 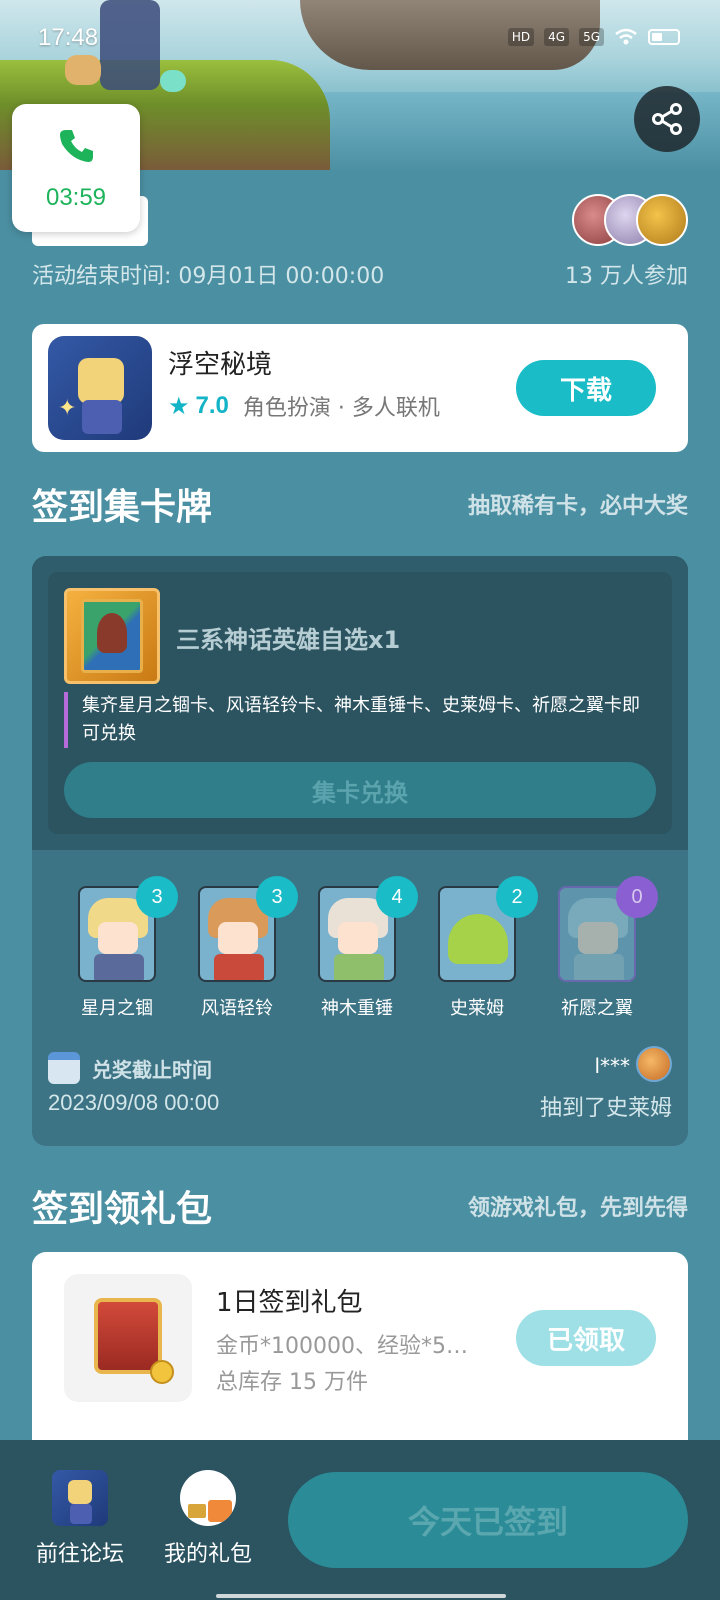 What do you see at coordinates (289, 1303) in the screenshot?
I see `gift-title: 1日签到礼包` at bounding box center [289, 1303].